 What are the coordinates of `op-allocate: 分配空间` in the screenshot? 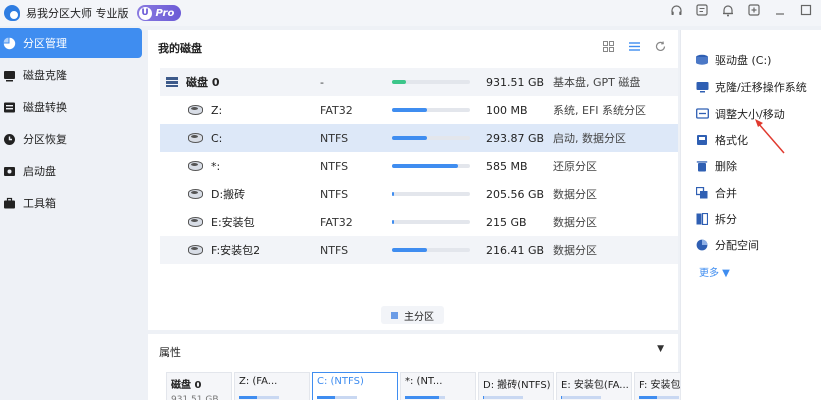 It's located at (727, 245).